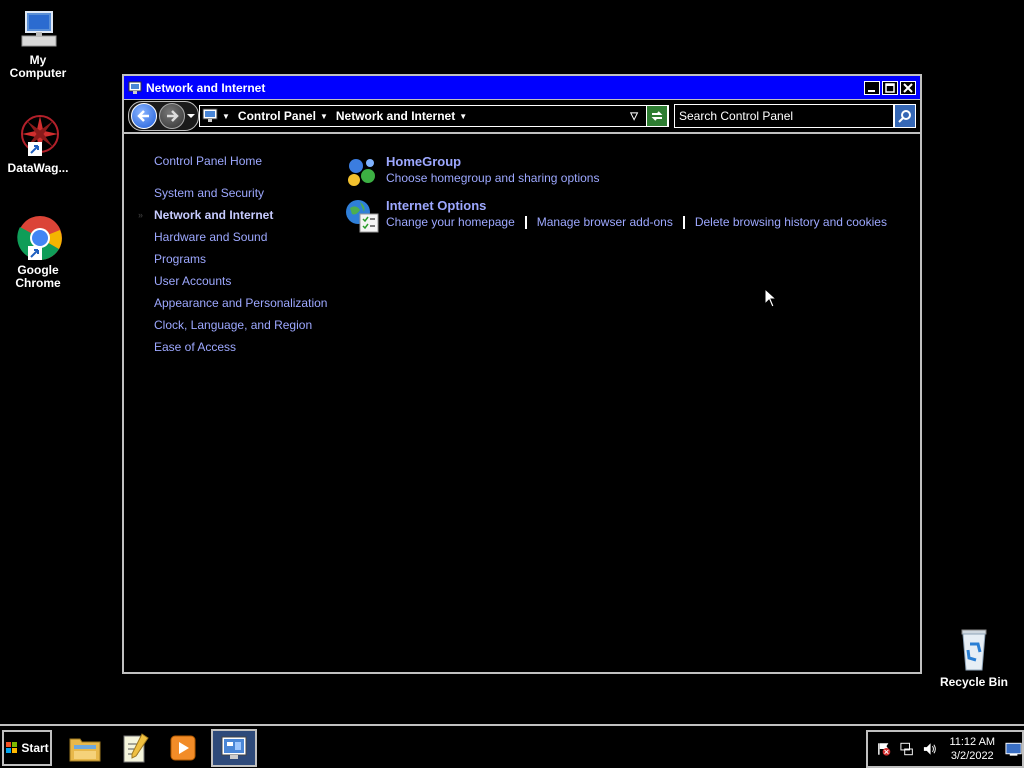 This screenshot has height=768, width=1024. I want to click on maximize-icon, so click(890, 87).